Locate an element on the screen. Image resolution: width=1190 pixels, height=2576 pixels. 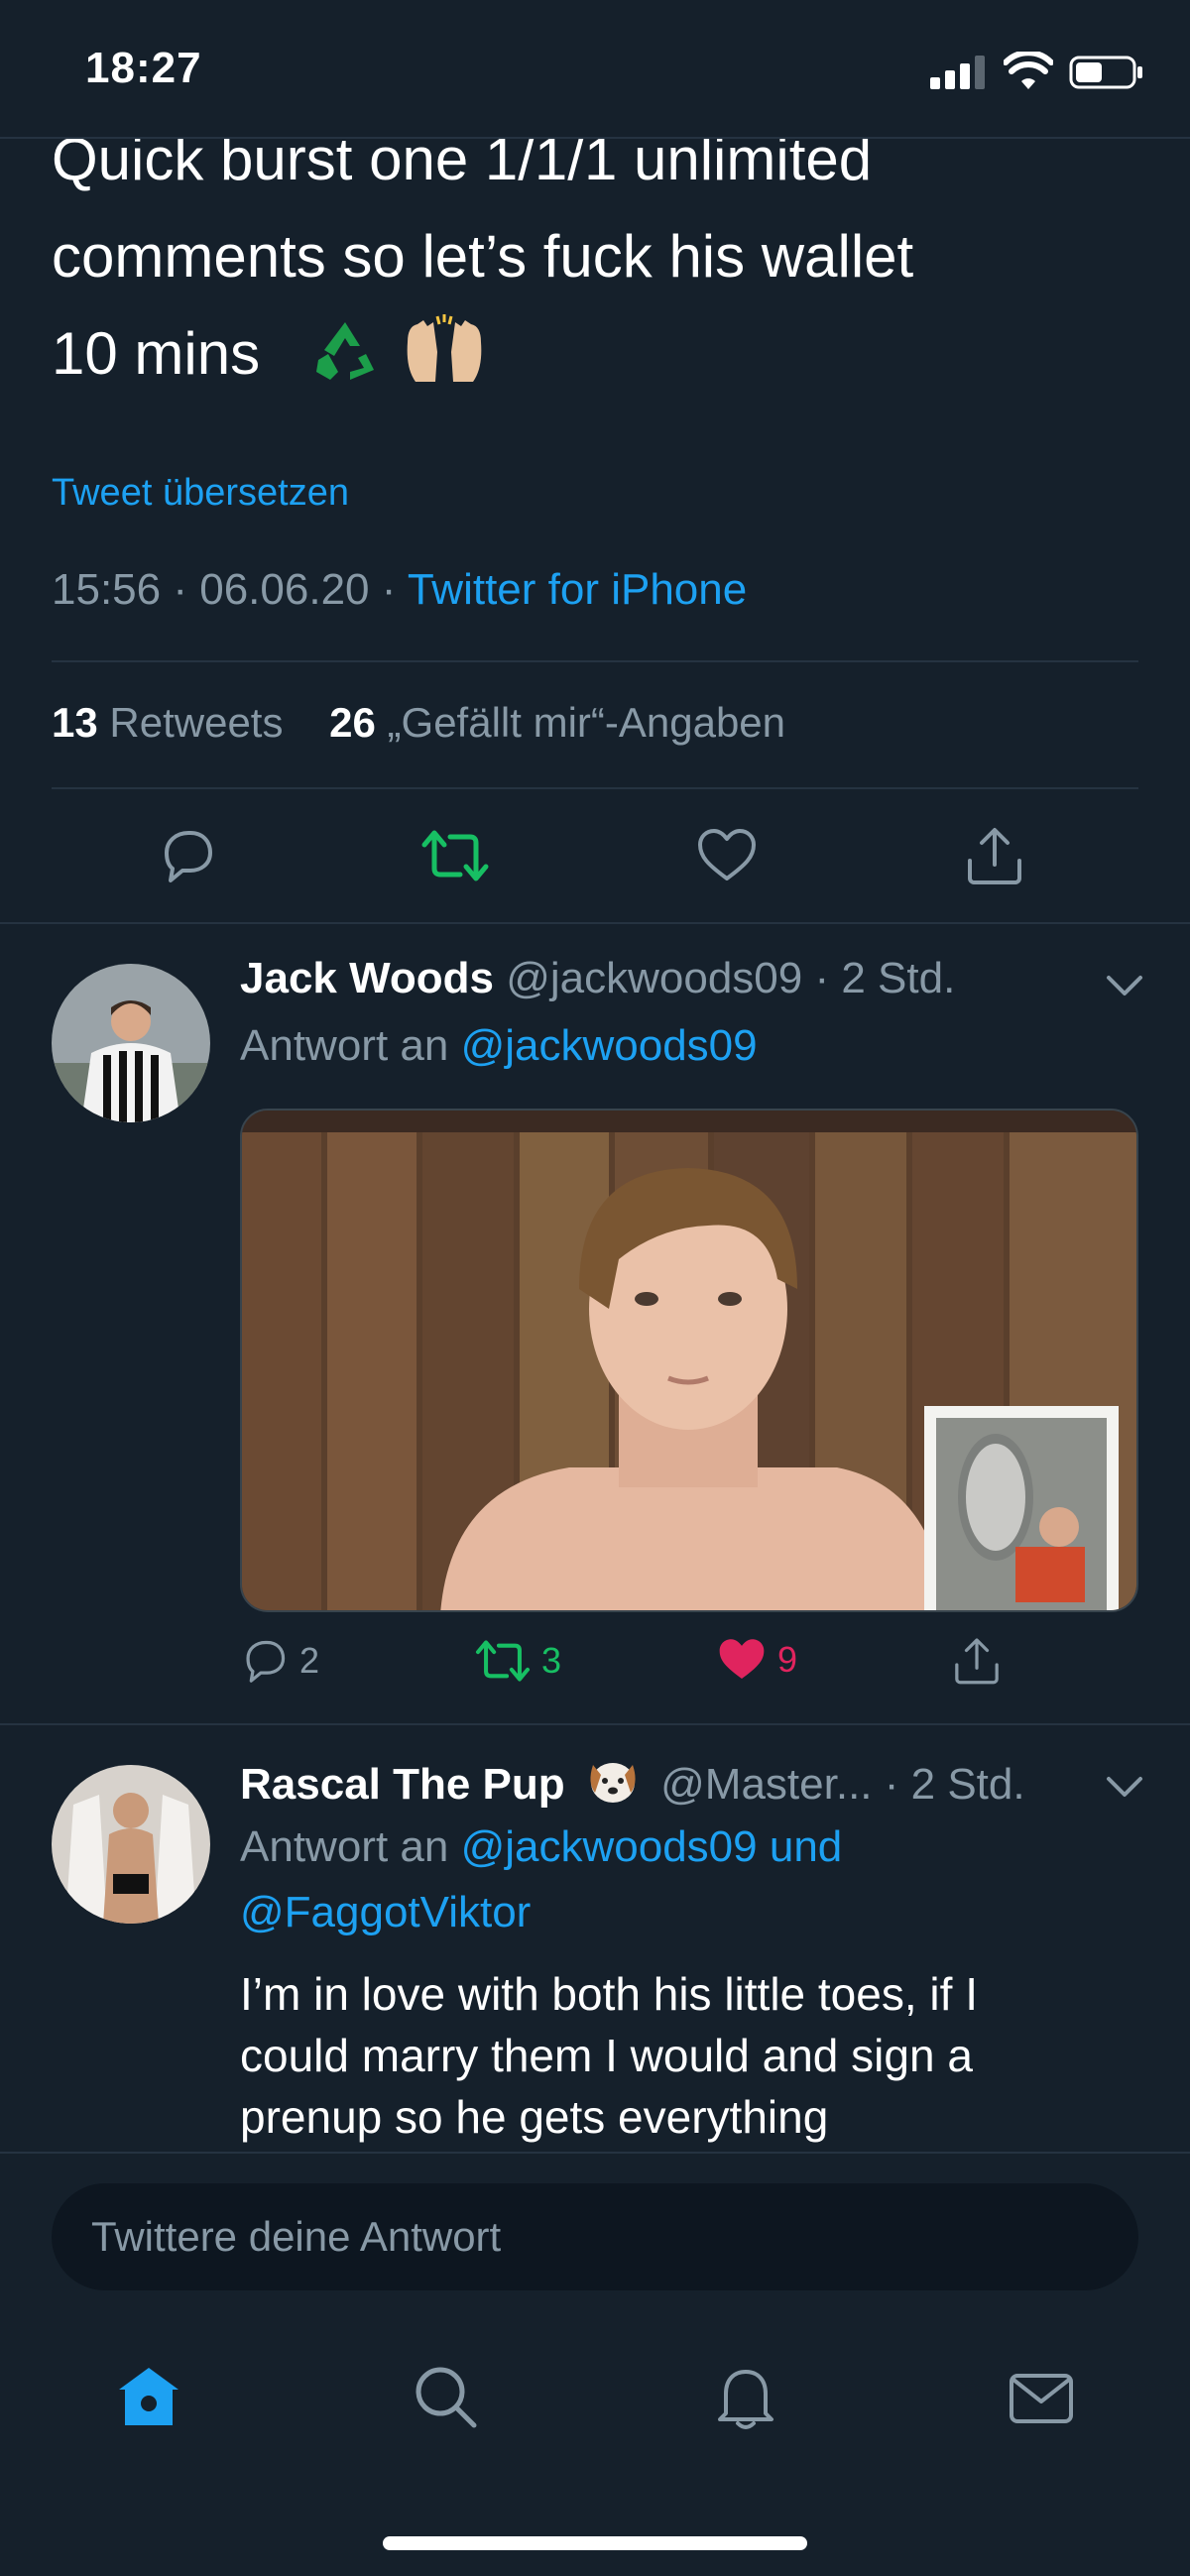
mail-icon is located at coordinates (1041, 2398).